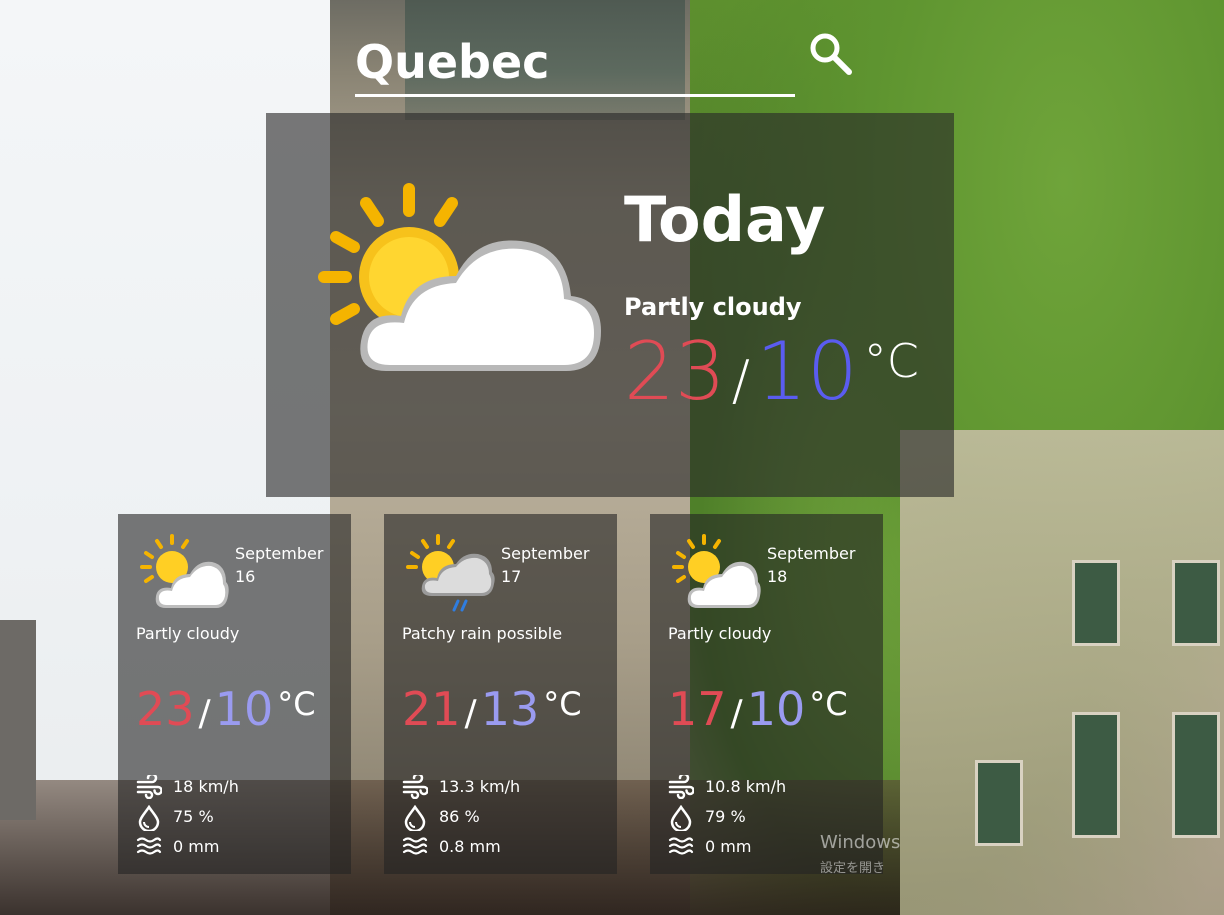 This screenshot has width=1224, height=915. I want to click on search-bar, so click(605, 60).